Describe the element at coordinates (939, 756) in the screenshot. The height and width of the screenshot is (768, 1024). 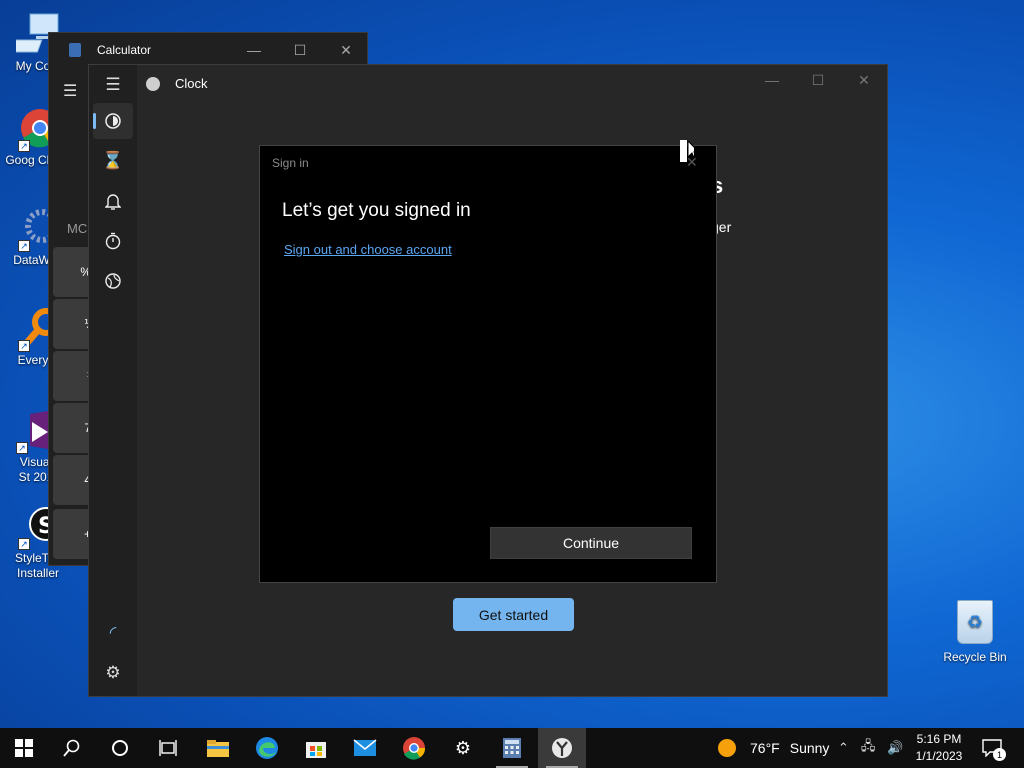
I see `taskbar-date: 1/1/2023` at that location.